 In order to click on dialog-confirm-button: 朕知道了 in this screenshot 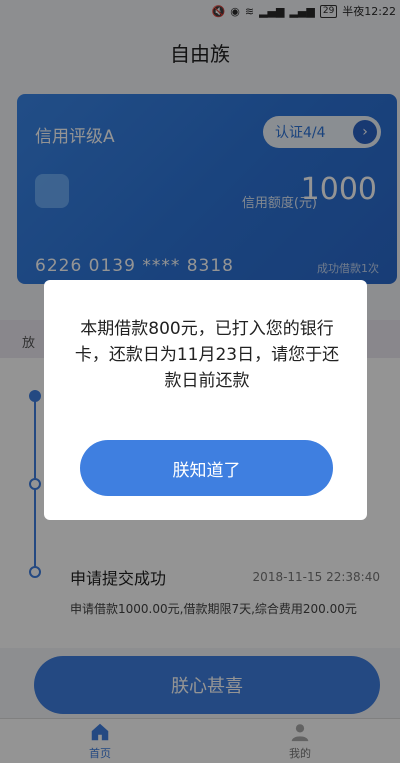, I will do `click(206, 468)`.